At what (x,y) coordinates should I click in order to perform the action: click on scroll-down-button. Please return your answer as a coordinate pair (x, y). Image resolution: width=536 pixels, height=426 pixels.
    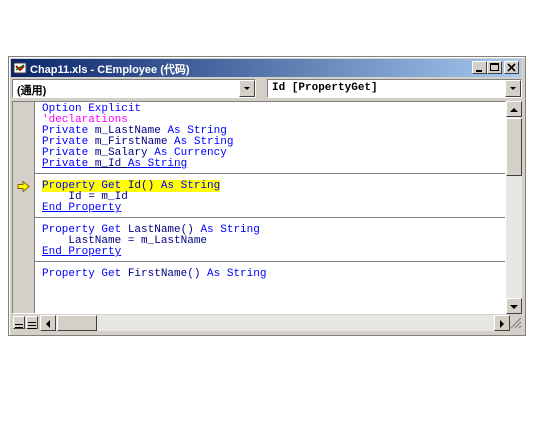
    Looking at the image, I should click on (514, 306).